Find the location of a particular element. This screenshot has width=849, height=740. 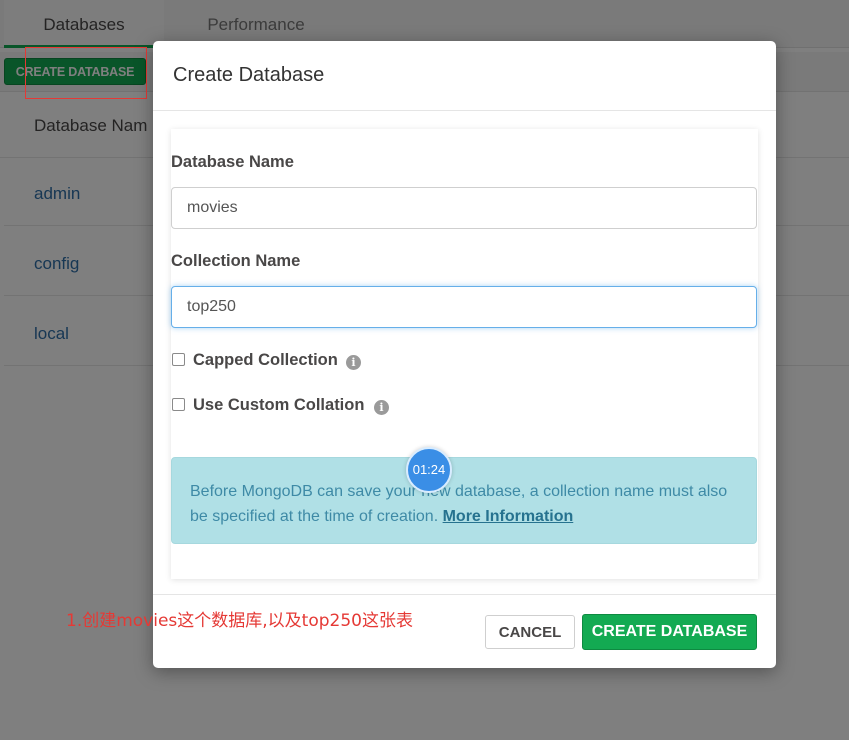

database-name-label: Database Name is located at coordinates (232, 162).